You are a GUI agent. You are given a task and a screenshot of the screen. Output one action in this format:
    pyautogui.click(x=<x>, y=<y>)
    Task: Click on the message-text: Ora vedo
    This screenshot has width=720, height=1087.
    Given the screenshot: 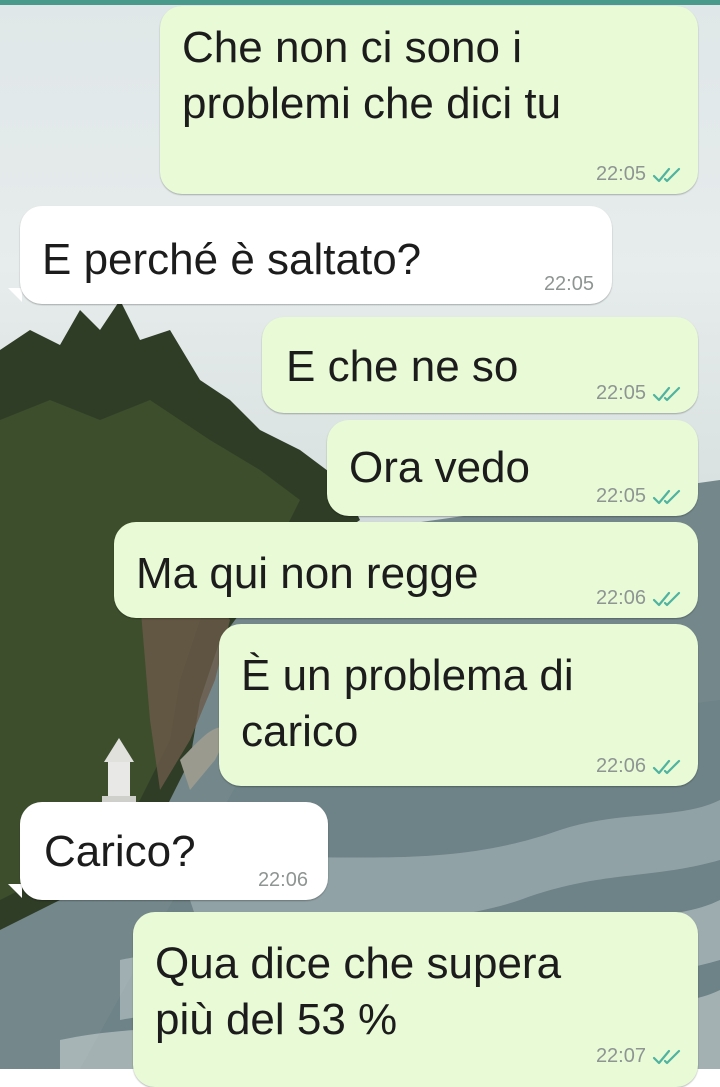 What is the action you would take?
    pyautogui.click(x=439, y=467)
    